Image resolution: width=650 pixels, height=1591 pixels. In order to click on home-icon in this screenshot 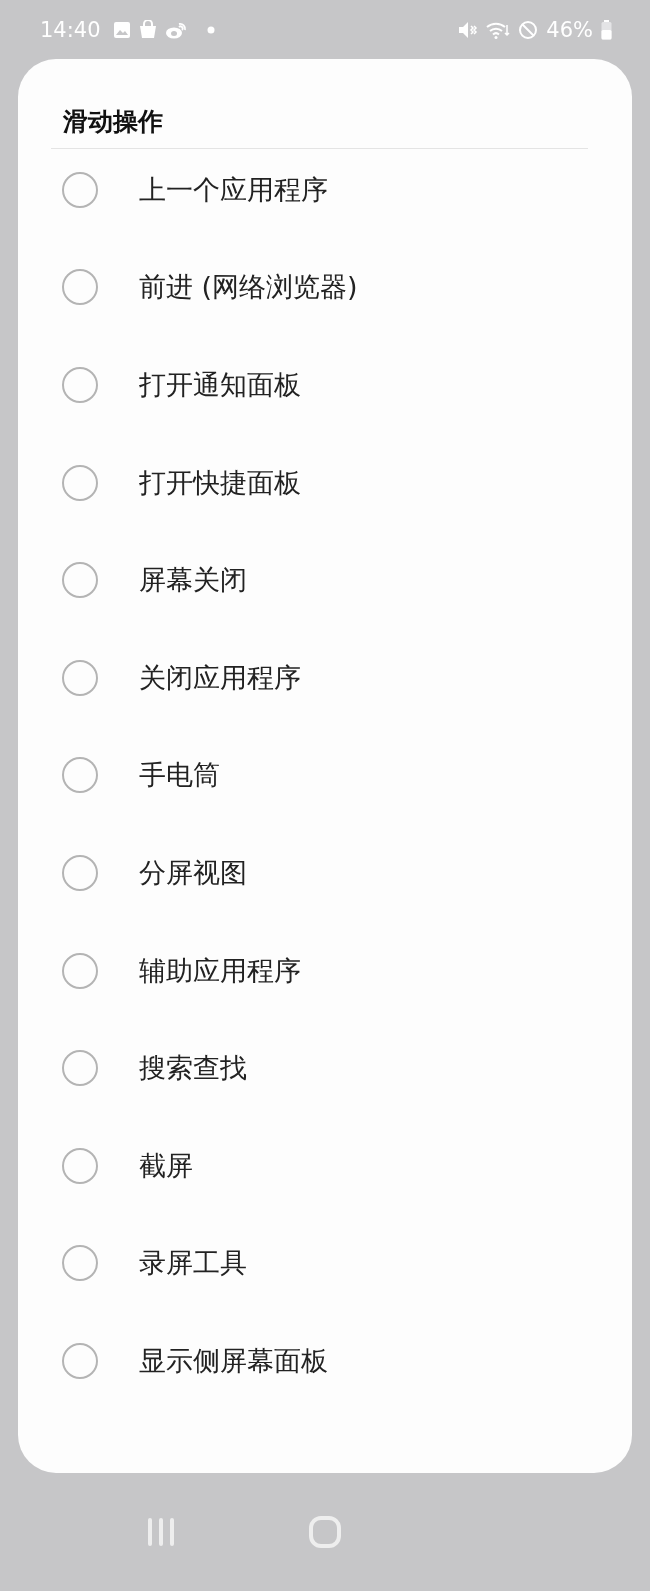, I will do `click(325, 1532)`.